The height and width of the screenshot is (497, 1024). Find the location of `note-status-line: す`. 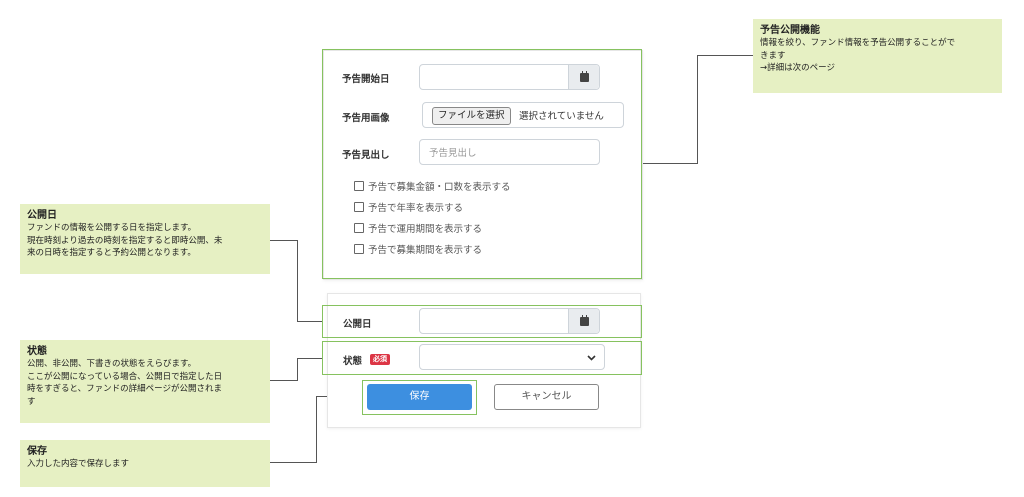

note-status-line: す is located at coordinates (31, 401).